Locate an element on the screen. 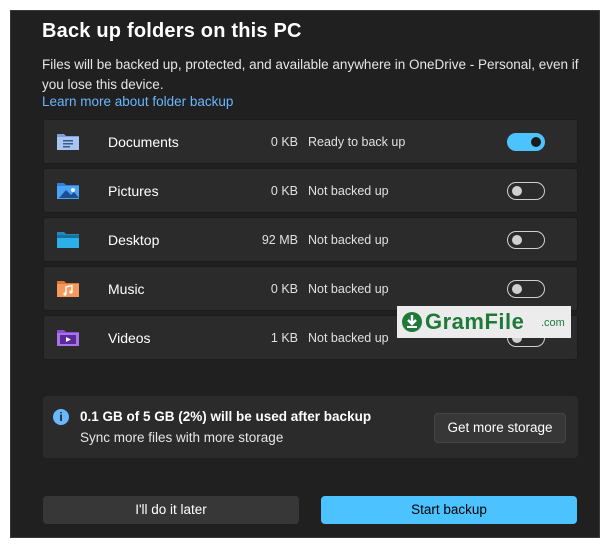 Image resolution: width=612 pixels, height=549 pixels. music-backup-toggle is located at coordinates (526, 289).